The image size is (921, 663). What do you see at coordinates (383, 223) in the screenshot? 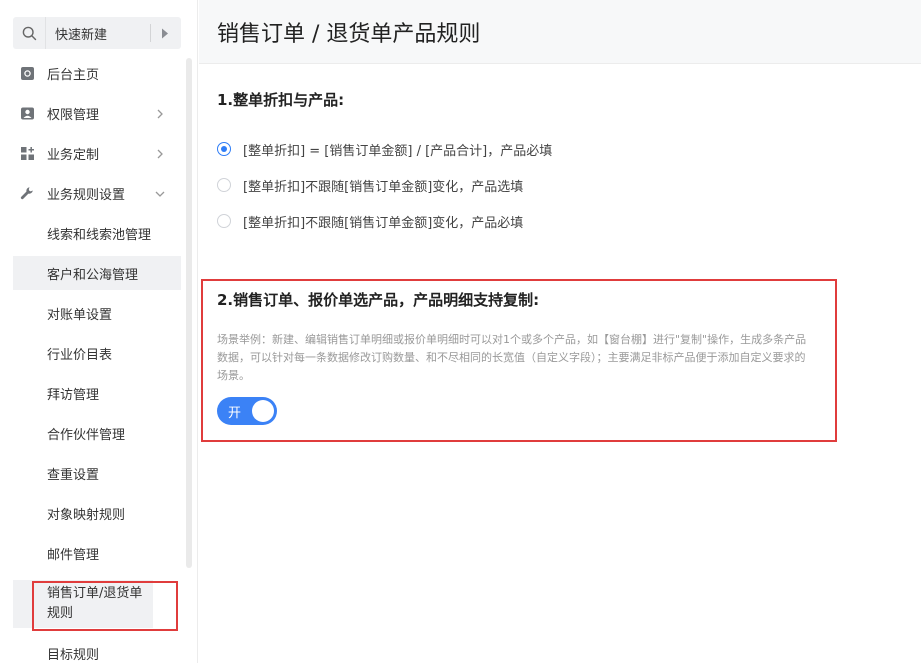
I see `option-label: [整单折扣]不跟随[销售订单金额]变化，产品必填` at bounding box center [383, 223].